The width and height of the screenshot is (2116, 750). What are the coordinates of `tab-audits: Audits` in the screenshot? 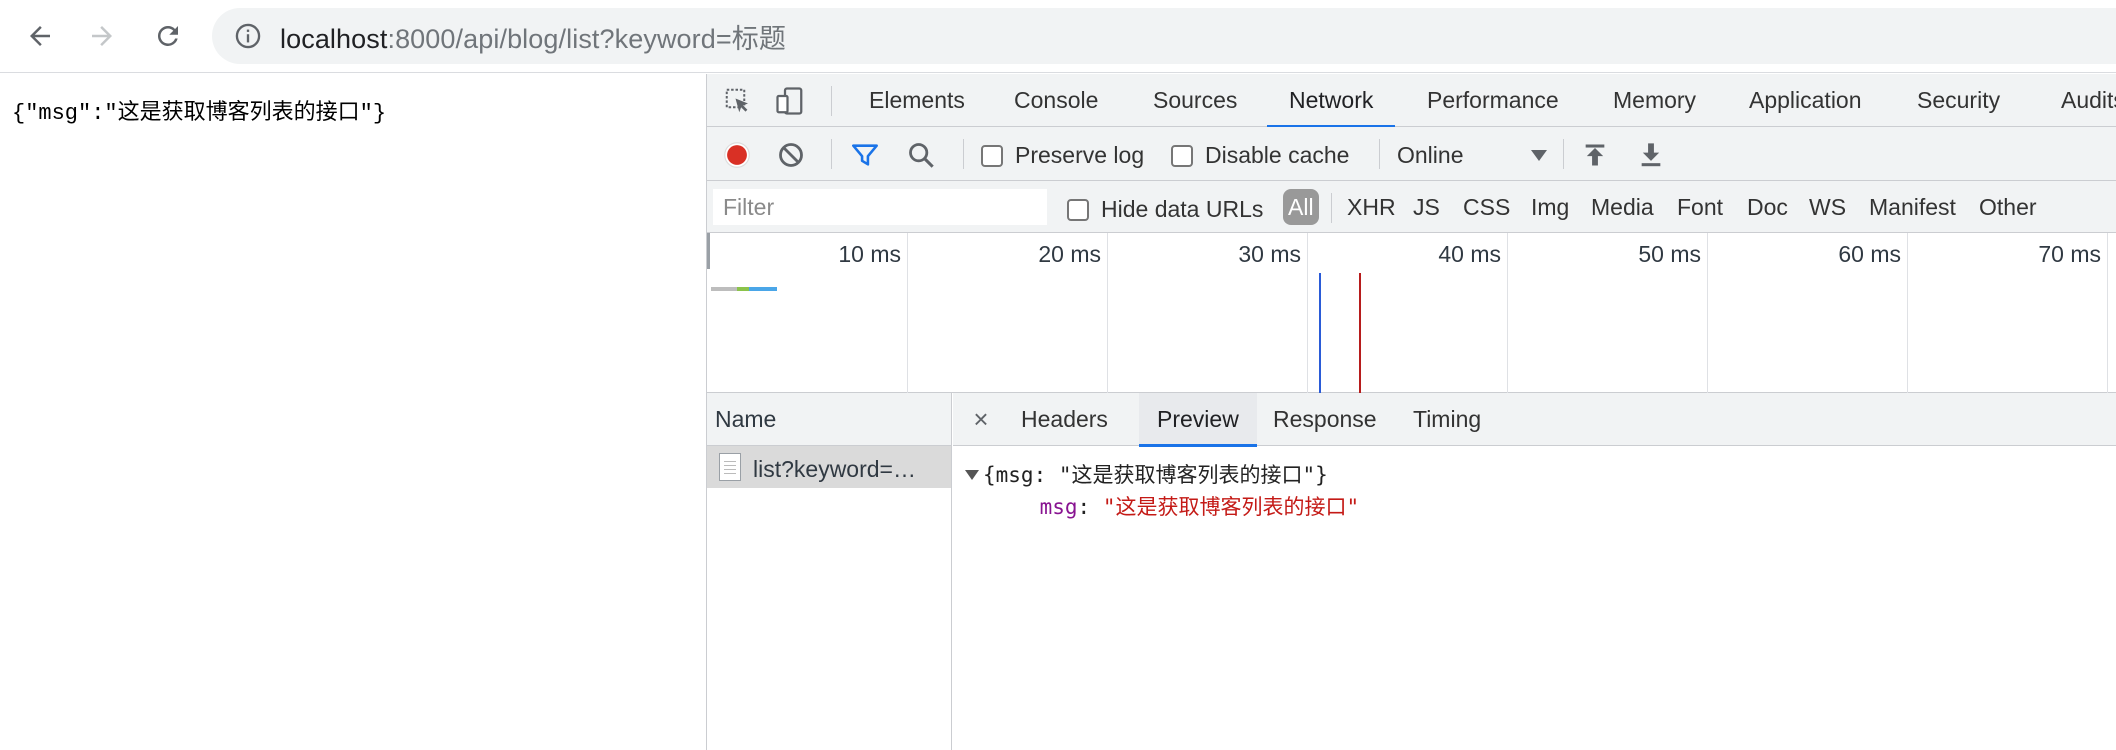 It's located at (2087, 100).